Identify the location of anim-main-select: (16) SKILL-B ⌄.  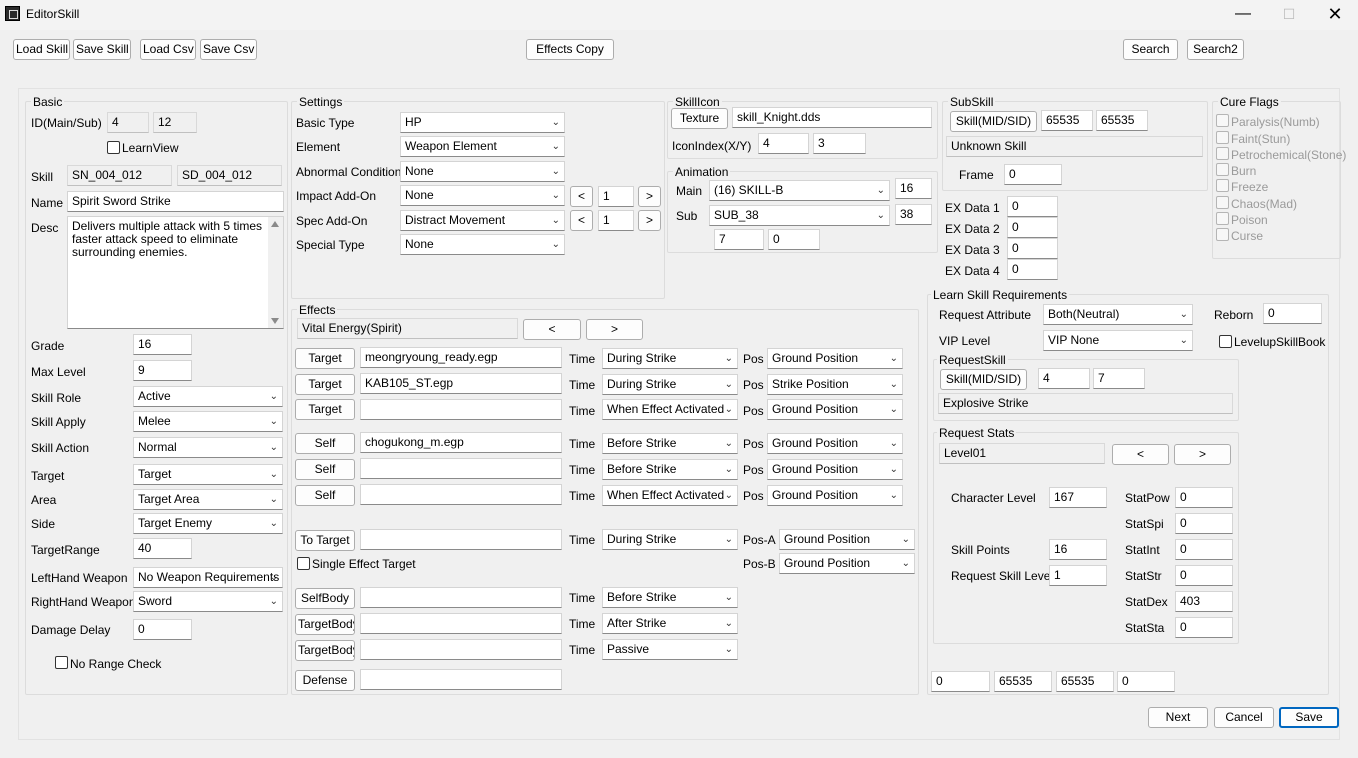
(799, 190).